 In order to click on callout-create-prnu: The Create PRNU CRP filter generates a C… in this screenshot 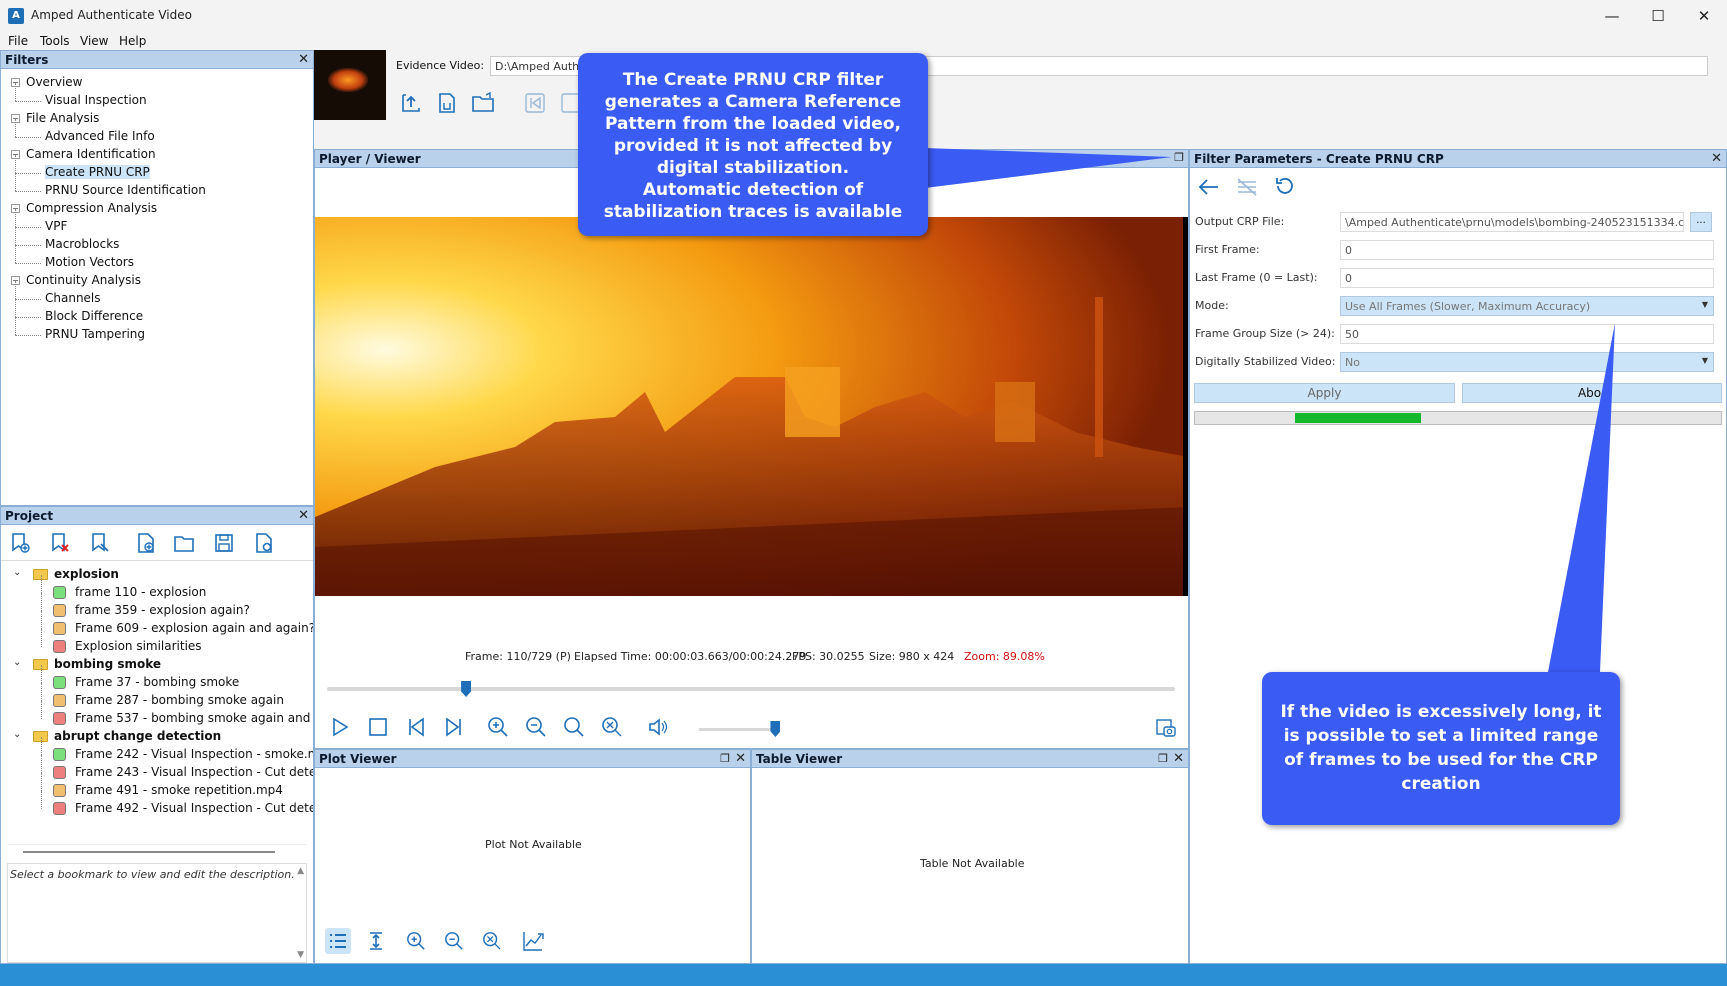, I will do `click(753, 144)`.